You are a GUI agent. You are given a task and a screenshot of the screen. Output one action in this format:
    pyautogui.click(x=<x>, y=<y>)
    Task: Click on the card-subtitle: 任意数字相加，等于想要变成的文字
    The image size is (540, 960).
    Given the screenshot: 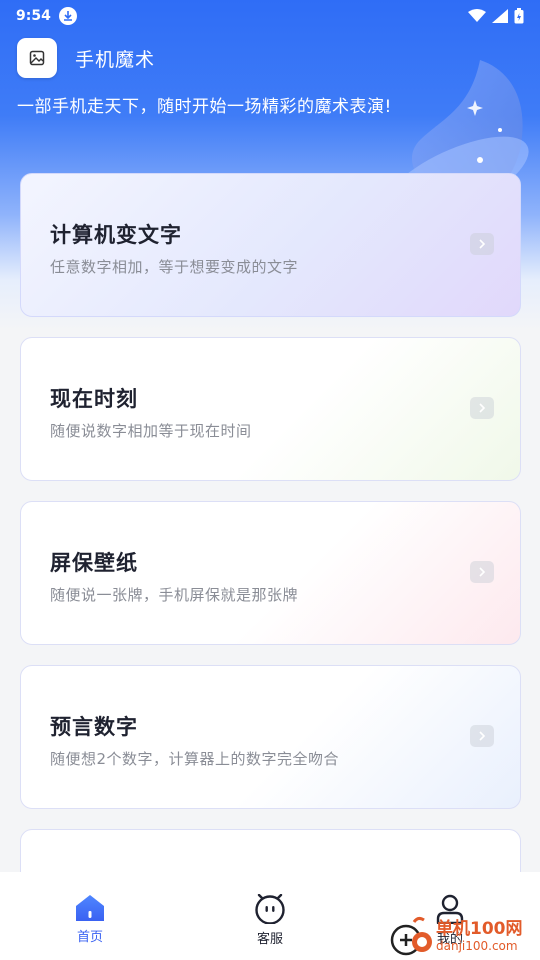 What is the action you would take?
    pyautogui.click(x=174, y=267)
    